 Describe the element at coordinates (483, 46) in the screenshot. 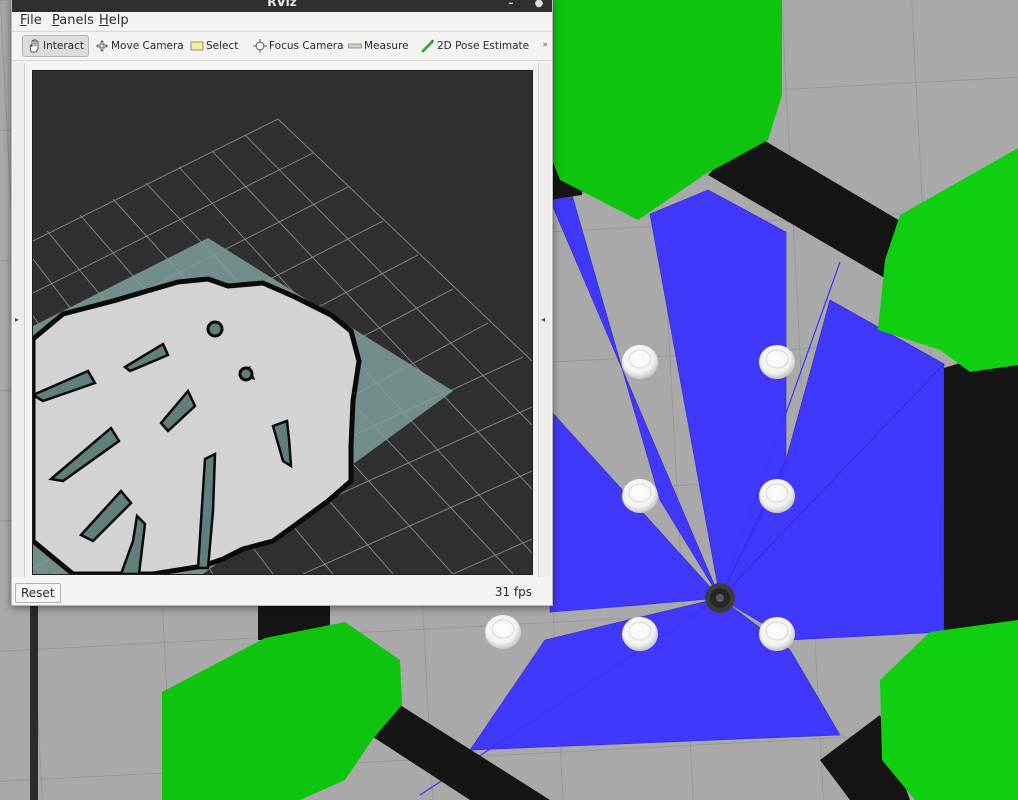

I see `tool-pose-estimate-label: 2D Pose Estimate` at that location.